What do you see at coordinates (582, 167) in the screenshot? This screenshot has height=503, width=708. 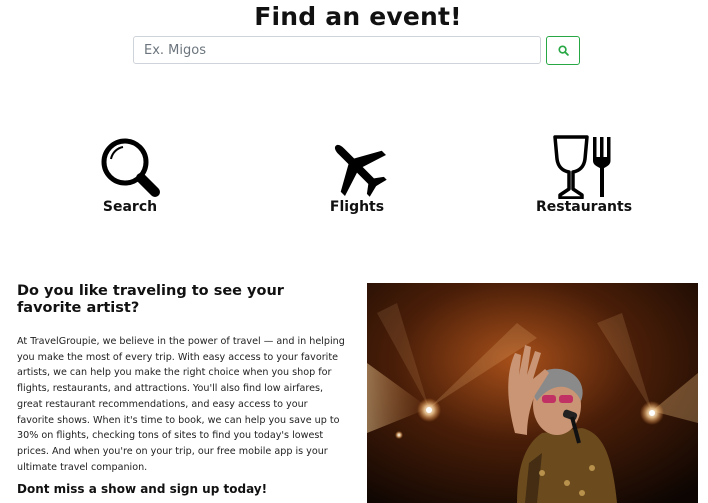 I see `cutlery-icon` at bounding box center [582, 167].